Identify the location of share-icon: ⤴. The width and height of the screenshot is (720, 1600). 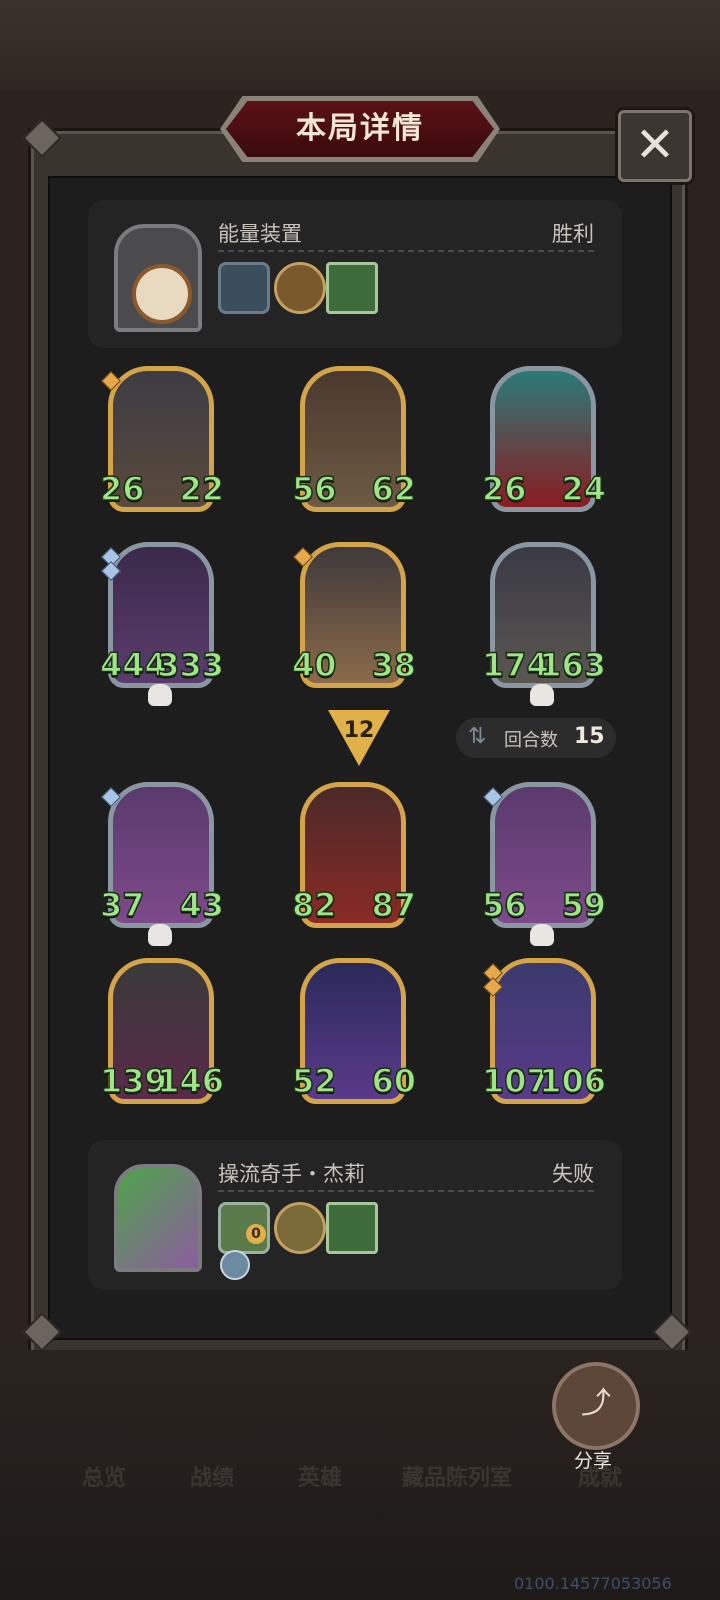
(596, 1403).